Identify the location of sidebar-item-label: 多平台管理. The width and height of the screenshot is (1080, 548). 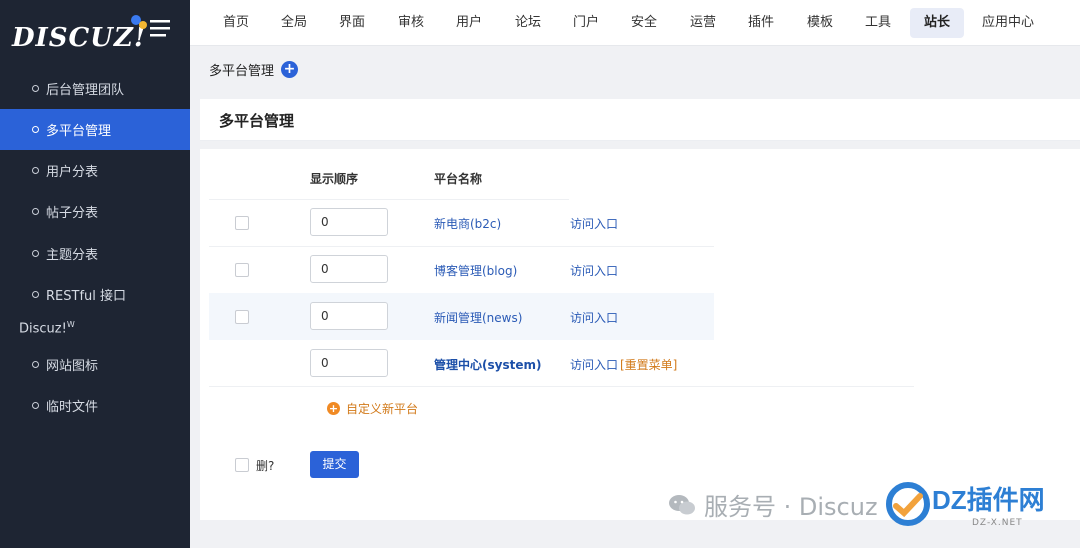
(79, 131).